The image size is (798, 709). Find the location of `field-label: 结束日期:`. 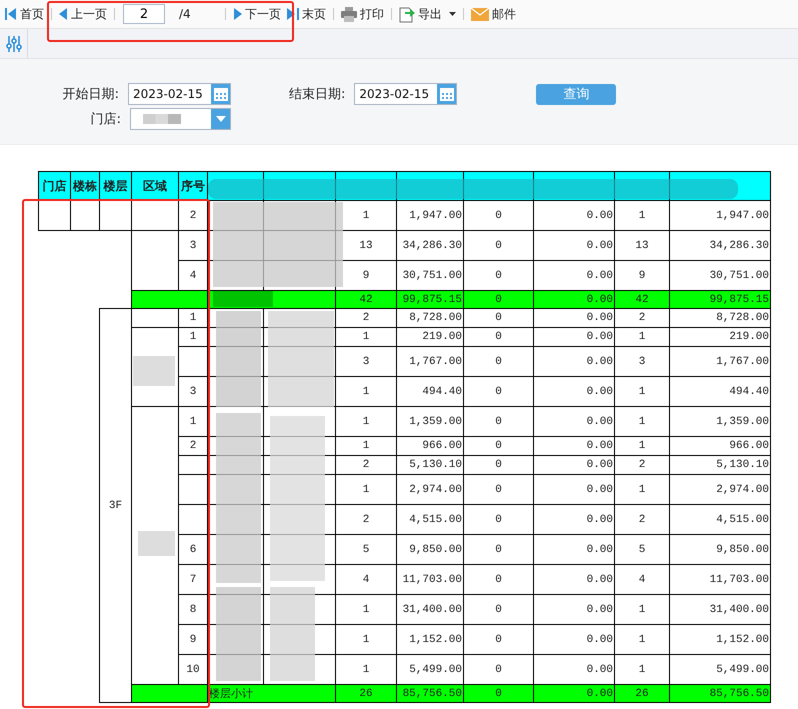

field-label: 结束日期: is located at coordinates (317, 94).